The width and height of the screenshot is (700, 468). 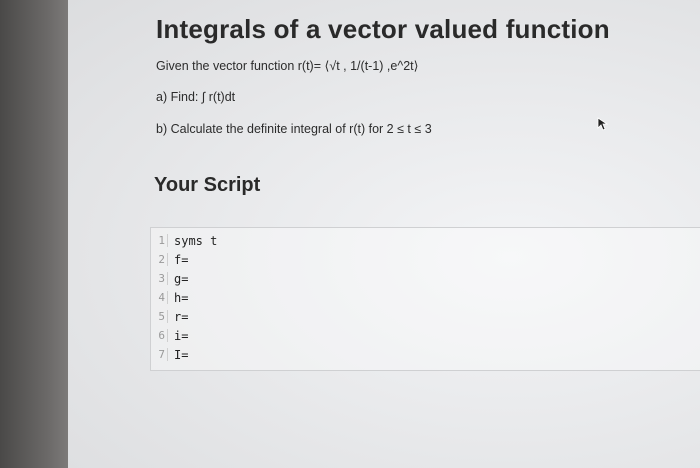 What do you see at coordinates (181, 278) in the screenshot?
I see `code-text: g=` at bounding box center [181, 278].